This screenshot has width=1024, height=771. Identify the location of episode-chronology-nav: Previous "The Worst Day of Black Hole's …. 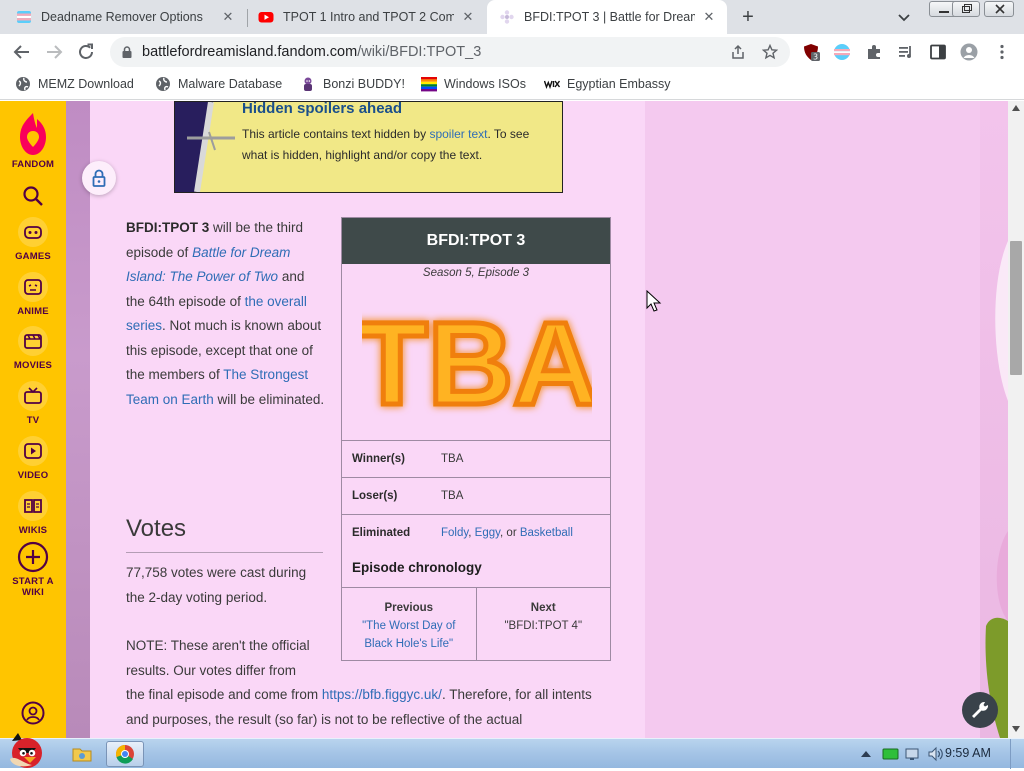
(476, 623).